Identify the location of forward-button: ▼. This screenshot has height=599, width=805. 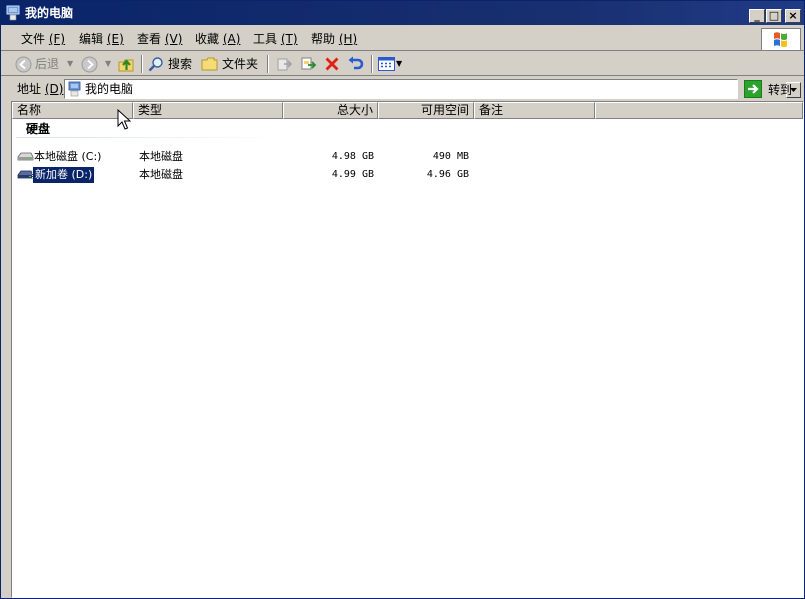
(96, 64).